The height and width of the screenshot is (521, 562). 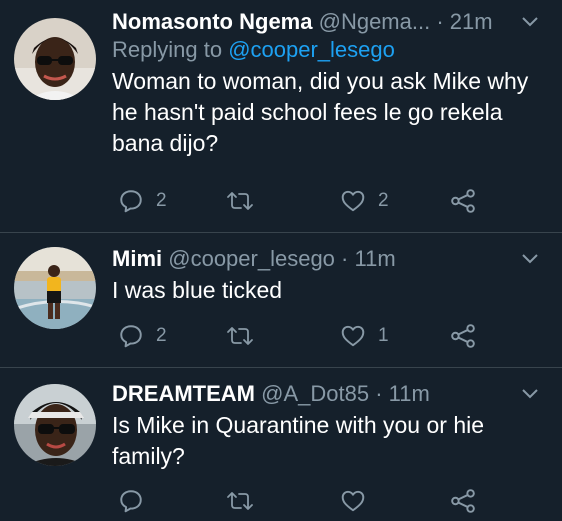 I want to click on display-name: Mimi, so click(x=137, y=258).